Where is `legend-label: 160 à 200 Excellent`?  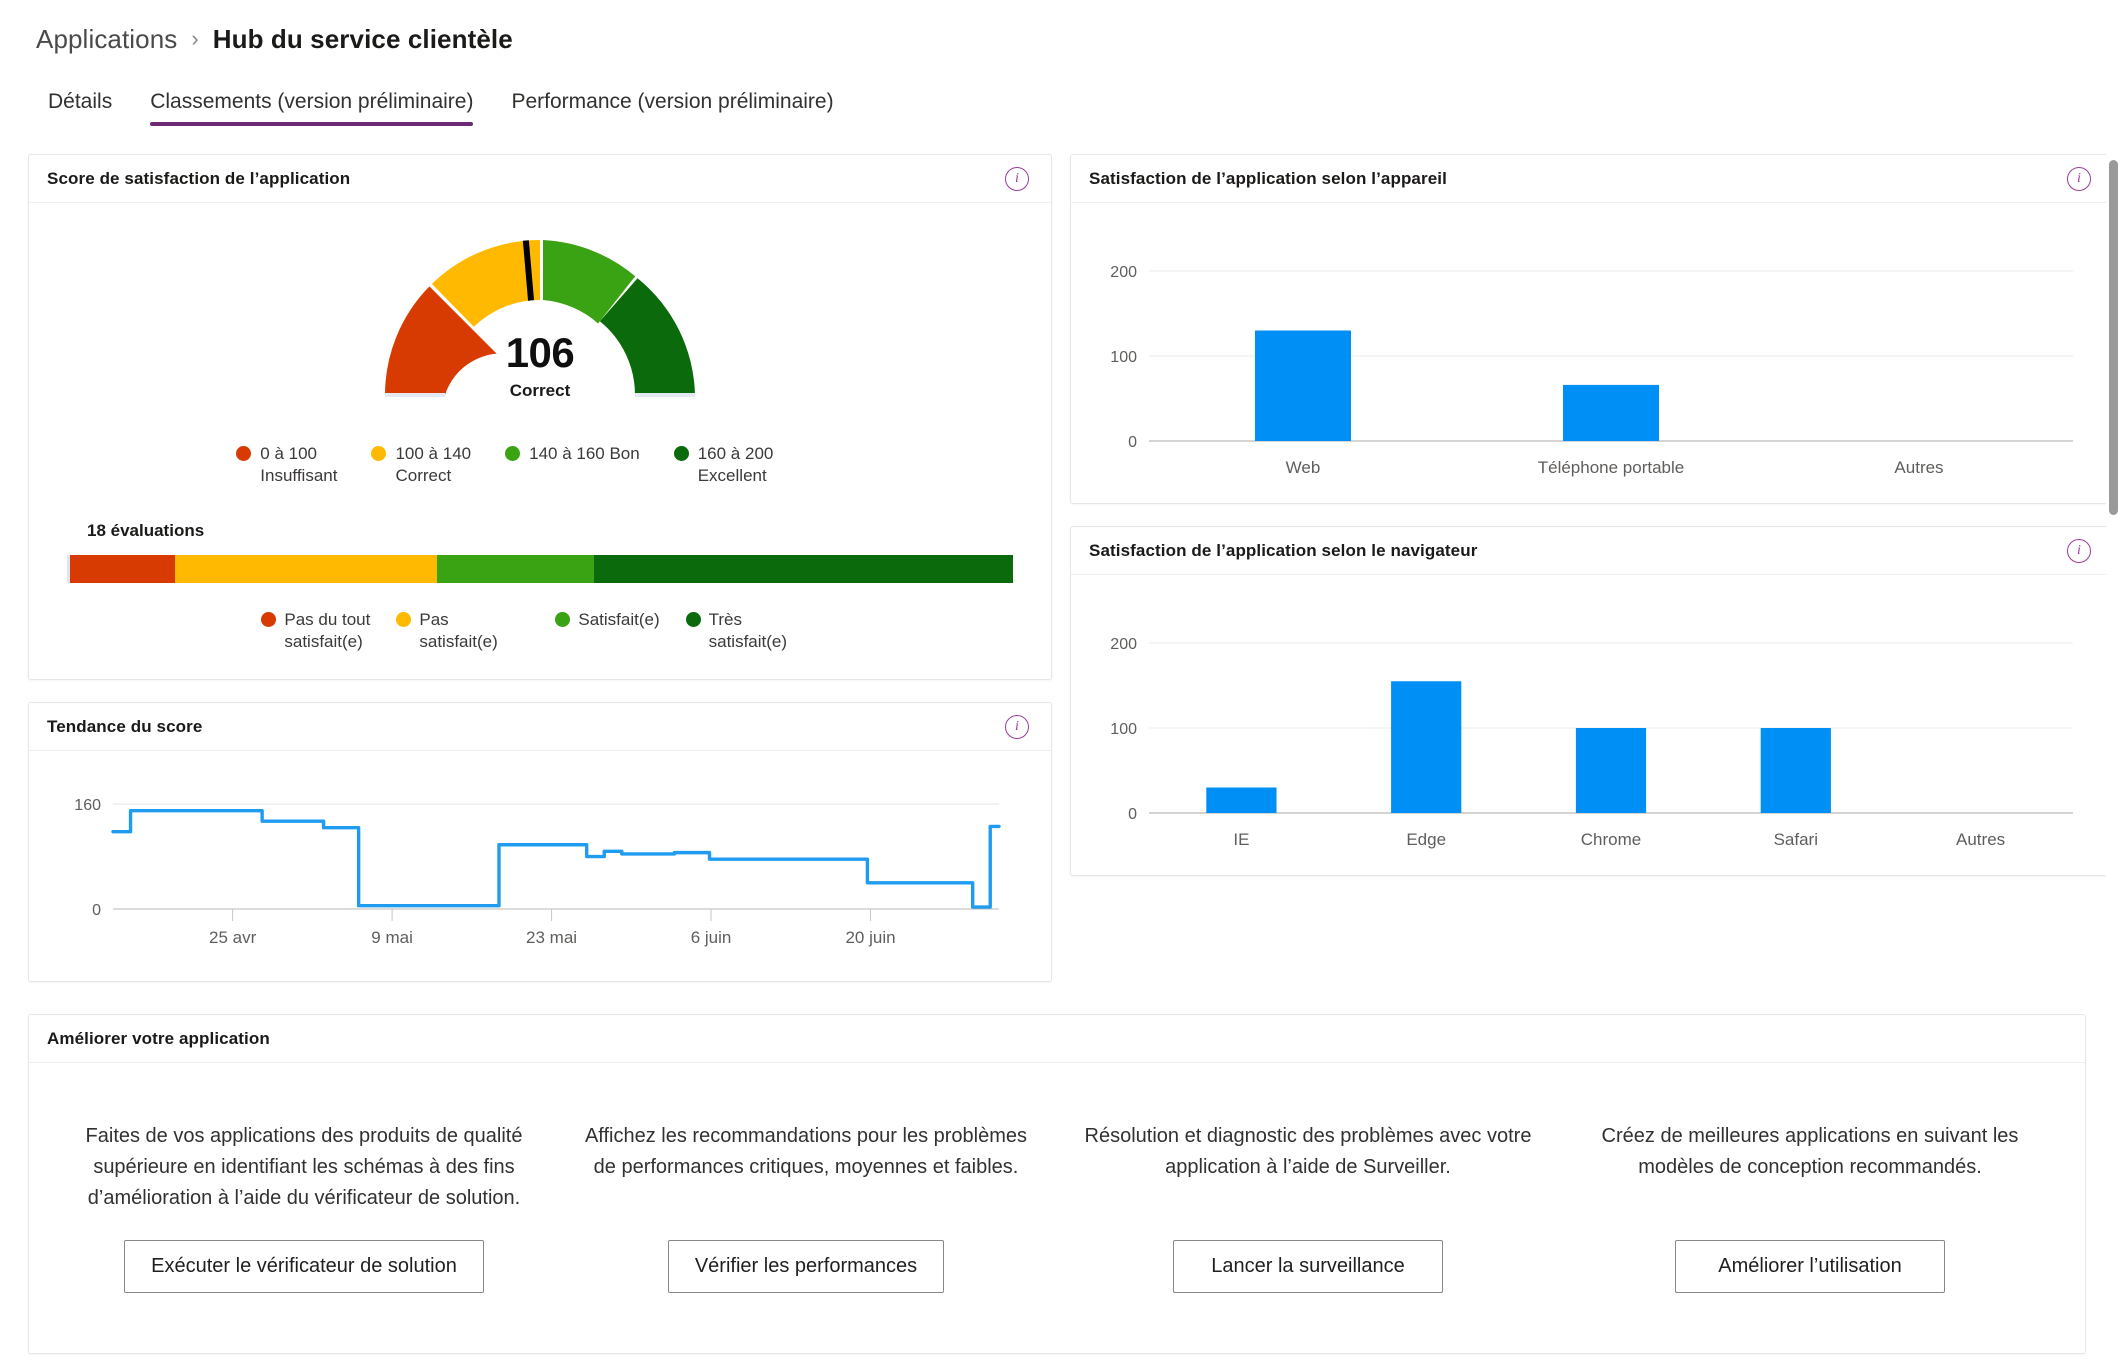 legend-label: 160 à 200 Excellent is located at coordinates (735, 465).